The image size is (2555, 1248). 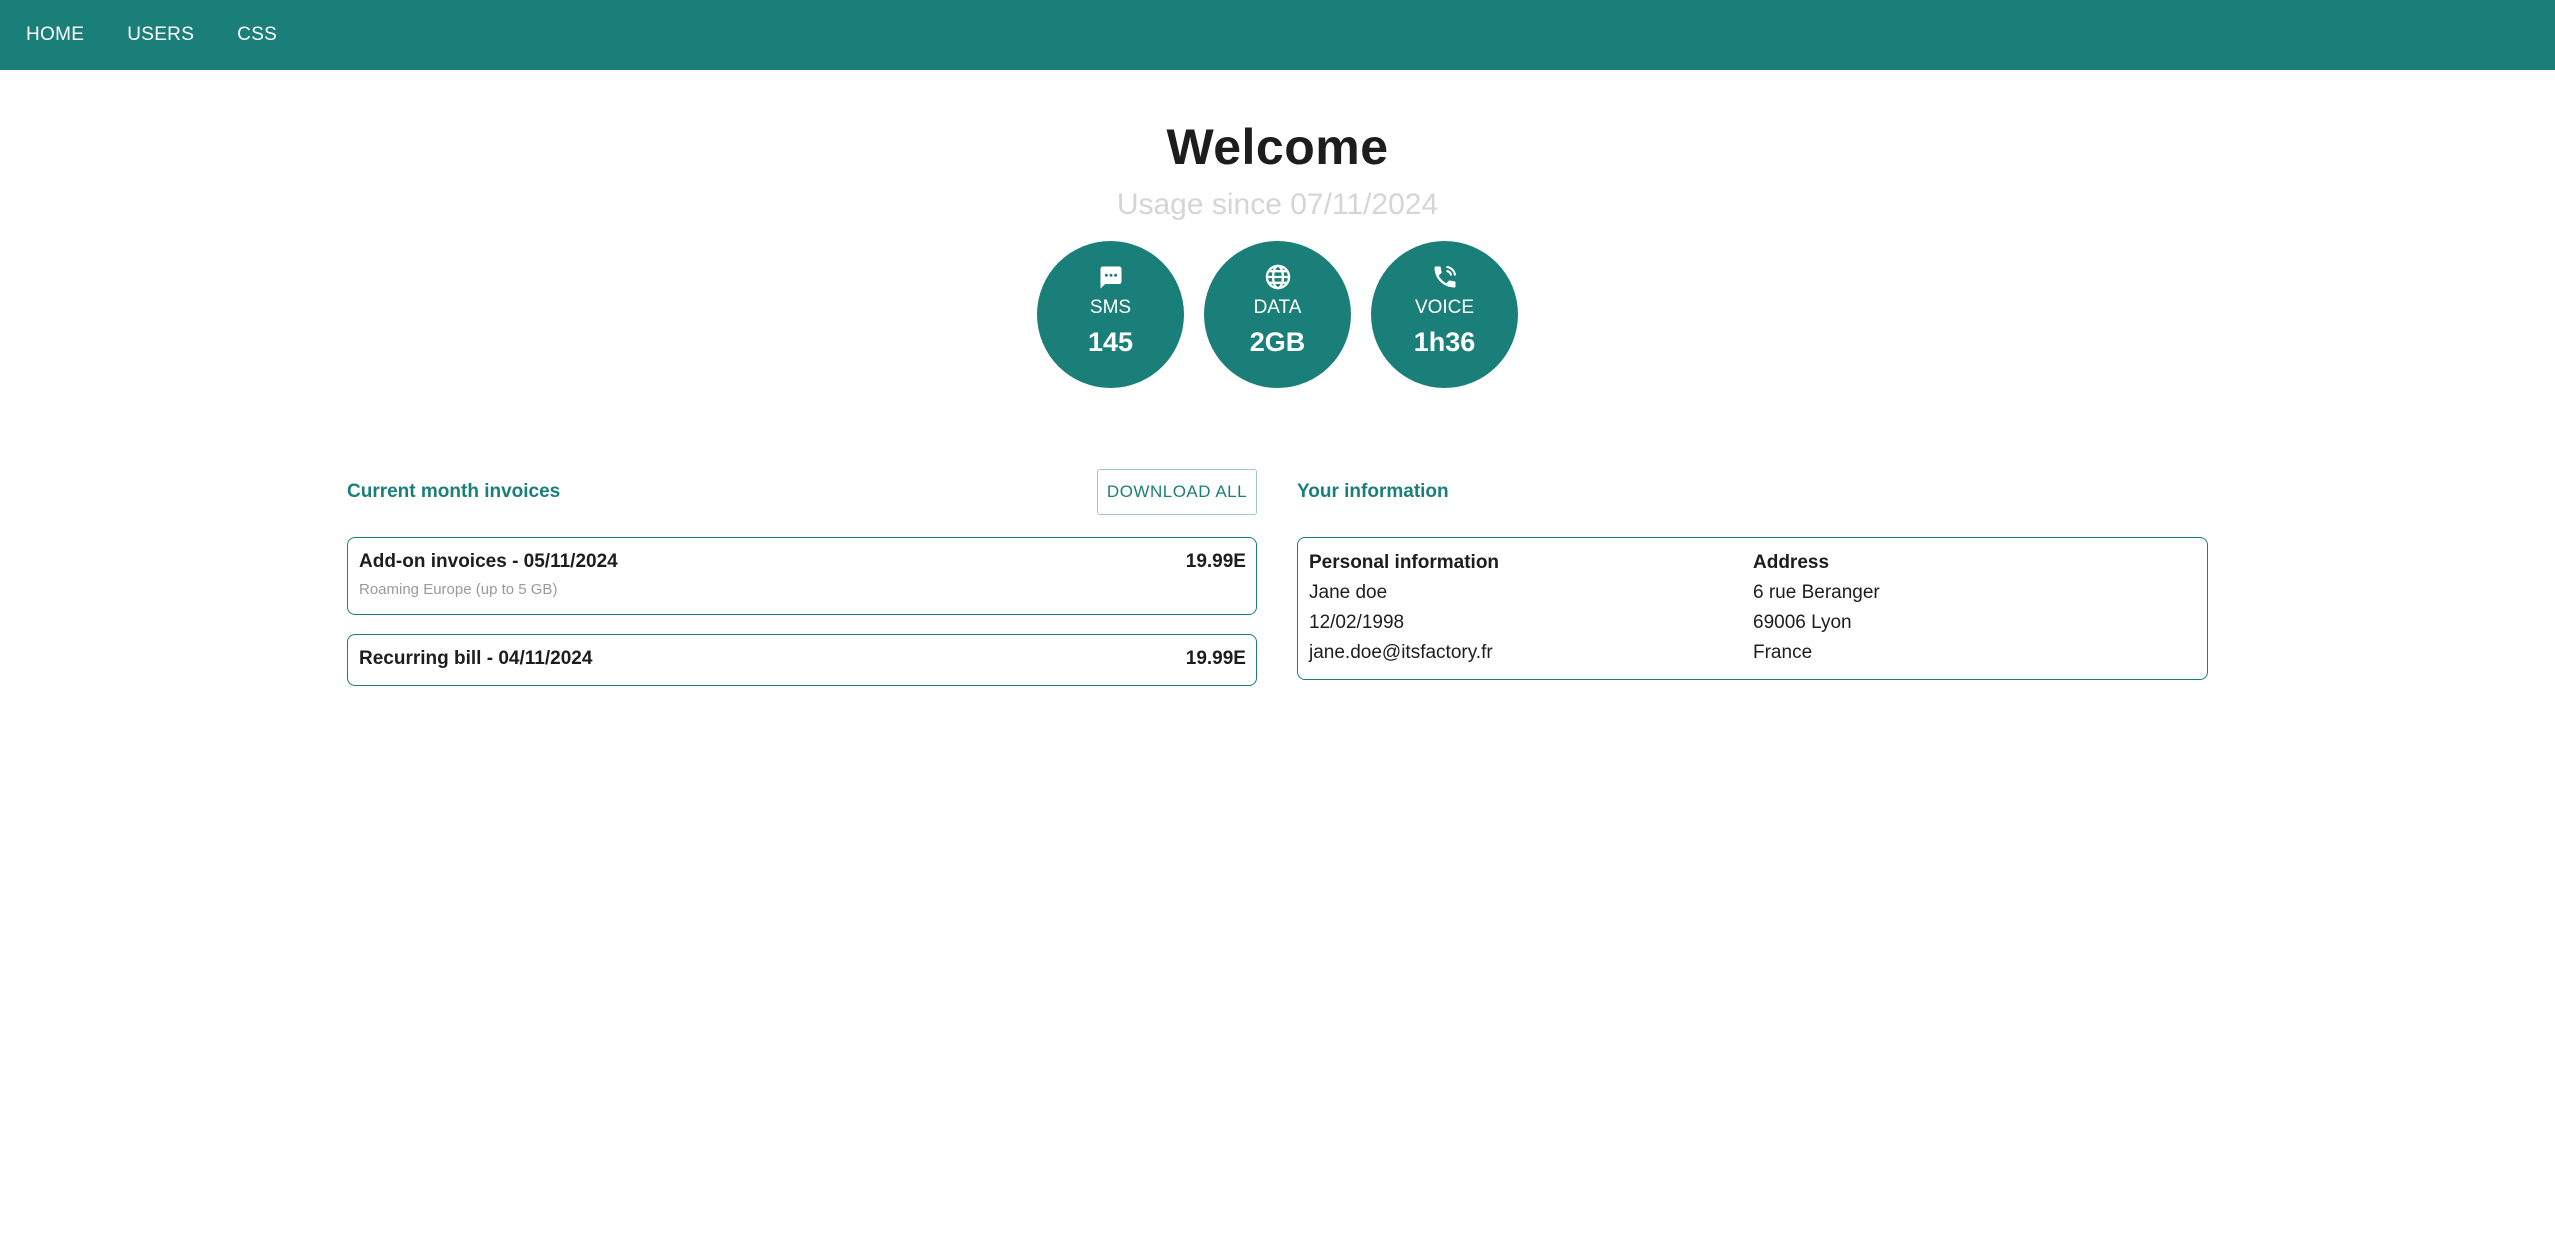 I want to click on voice-value: 1h36, so click(x=1444, y=342).